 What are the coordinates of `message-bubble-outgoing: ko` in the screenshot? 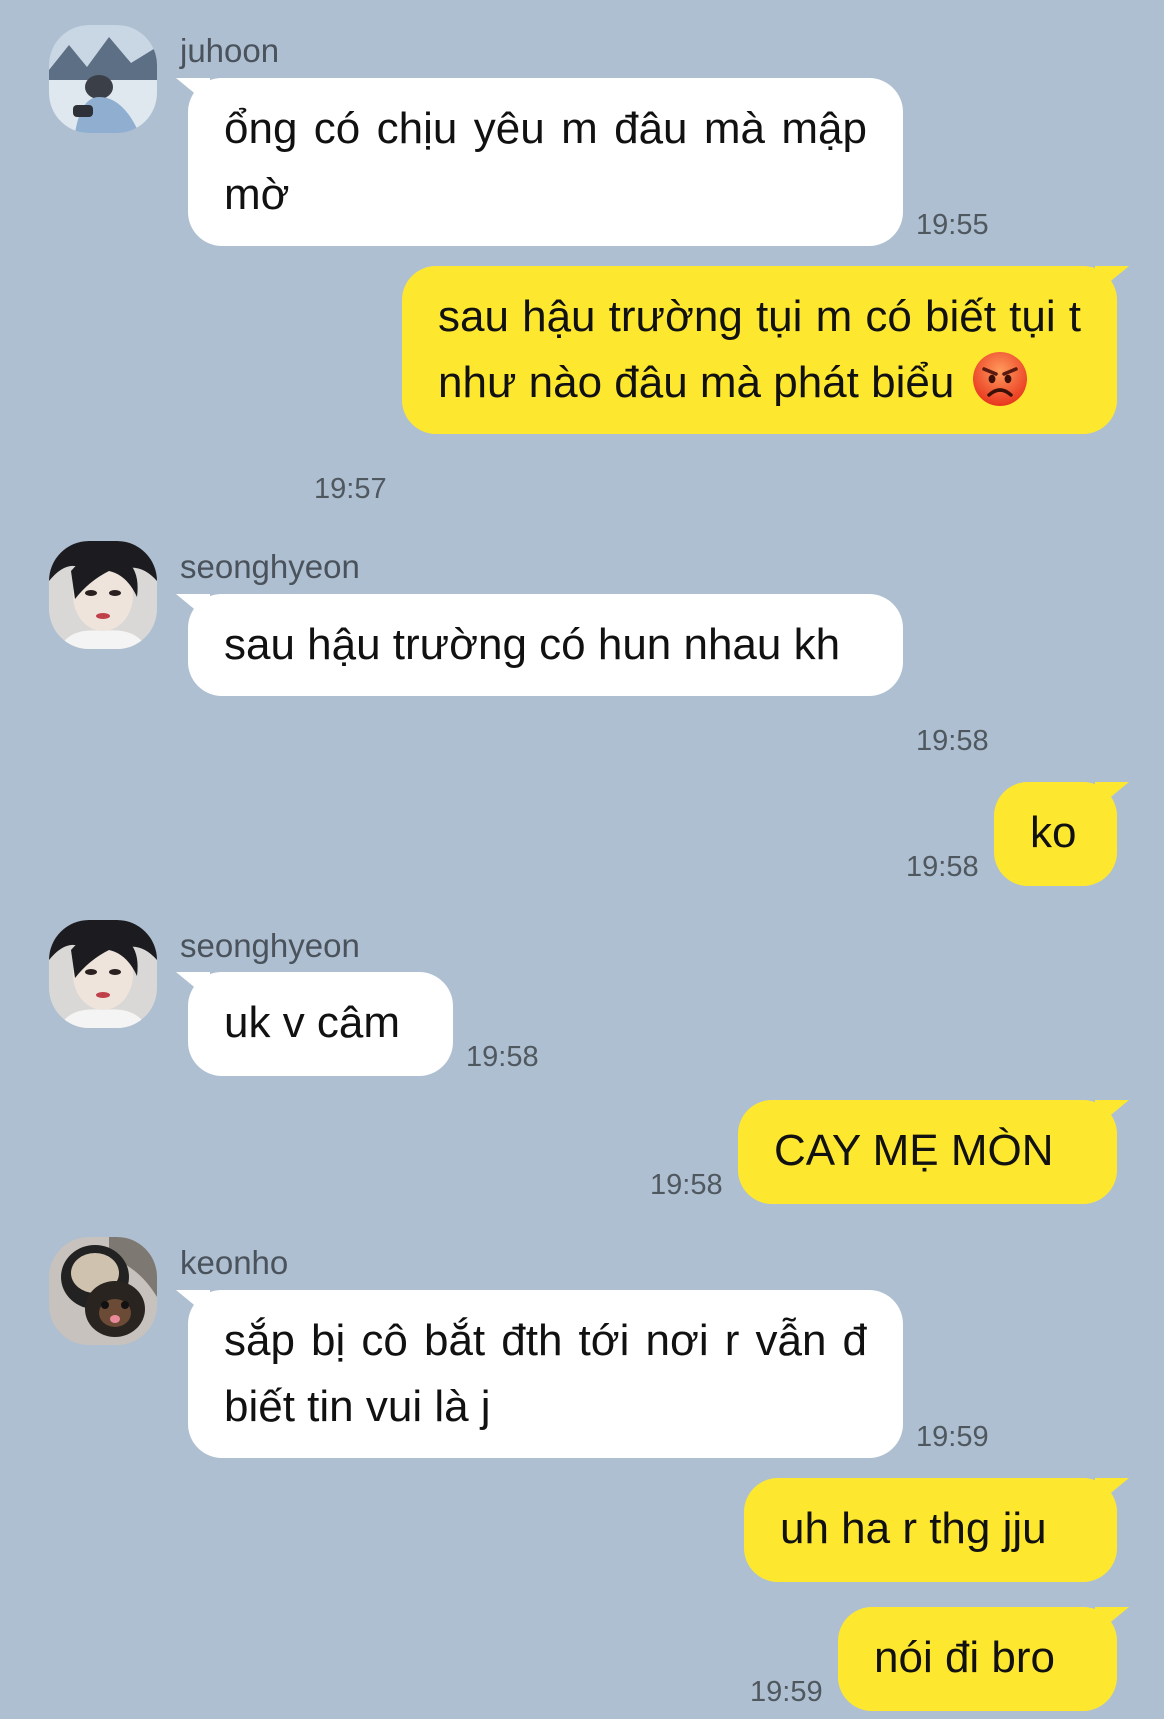 It's located at (1055, 834).